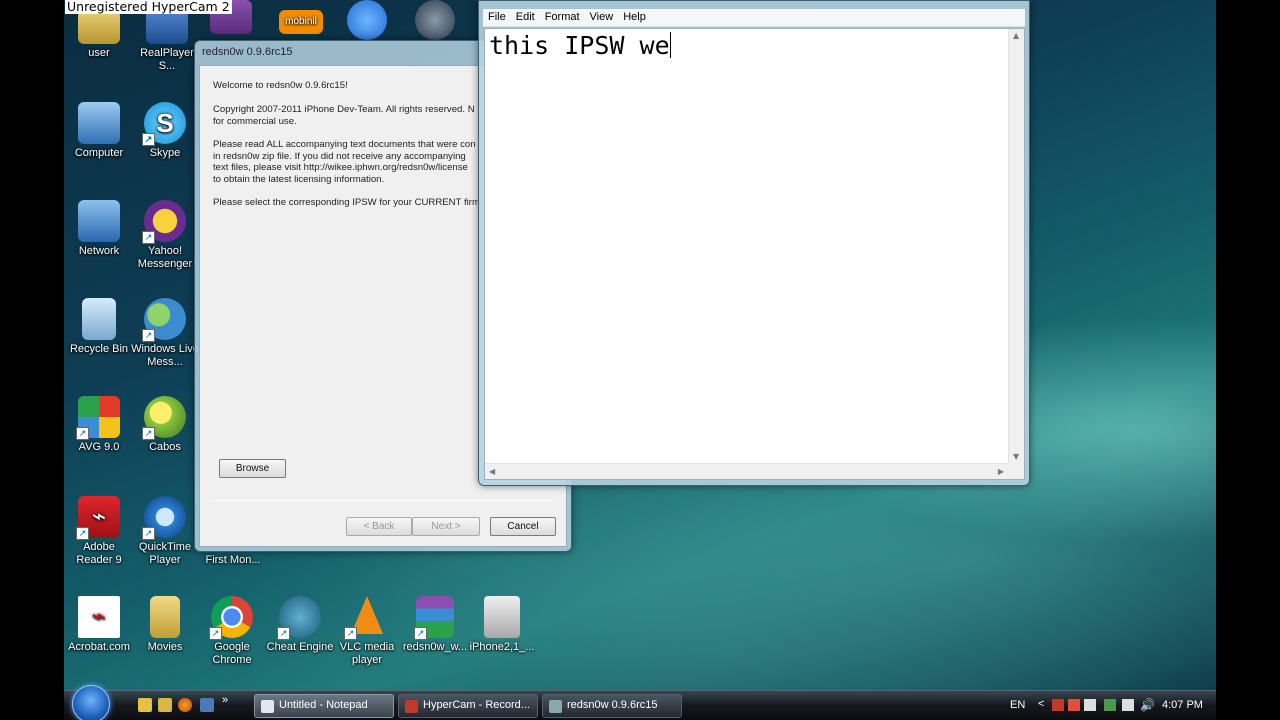 The image size is (1280, 720). What do you see at coordinates (99, 153) in the screenshot?
I see `desktop-icon-label: Computer` at bounding box center [99, 153].